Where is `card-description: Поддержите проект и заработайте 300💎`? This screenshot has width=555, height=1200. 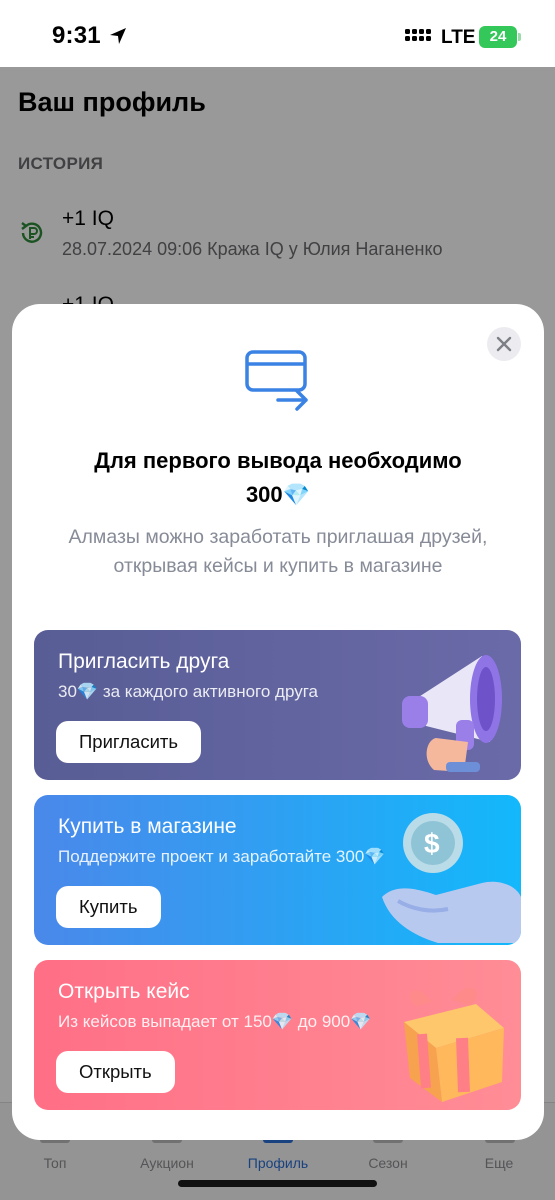 card-description: Поддержите проект и заработайте 300💎 is located at coordinates (222, 856).